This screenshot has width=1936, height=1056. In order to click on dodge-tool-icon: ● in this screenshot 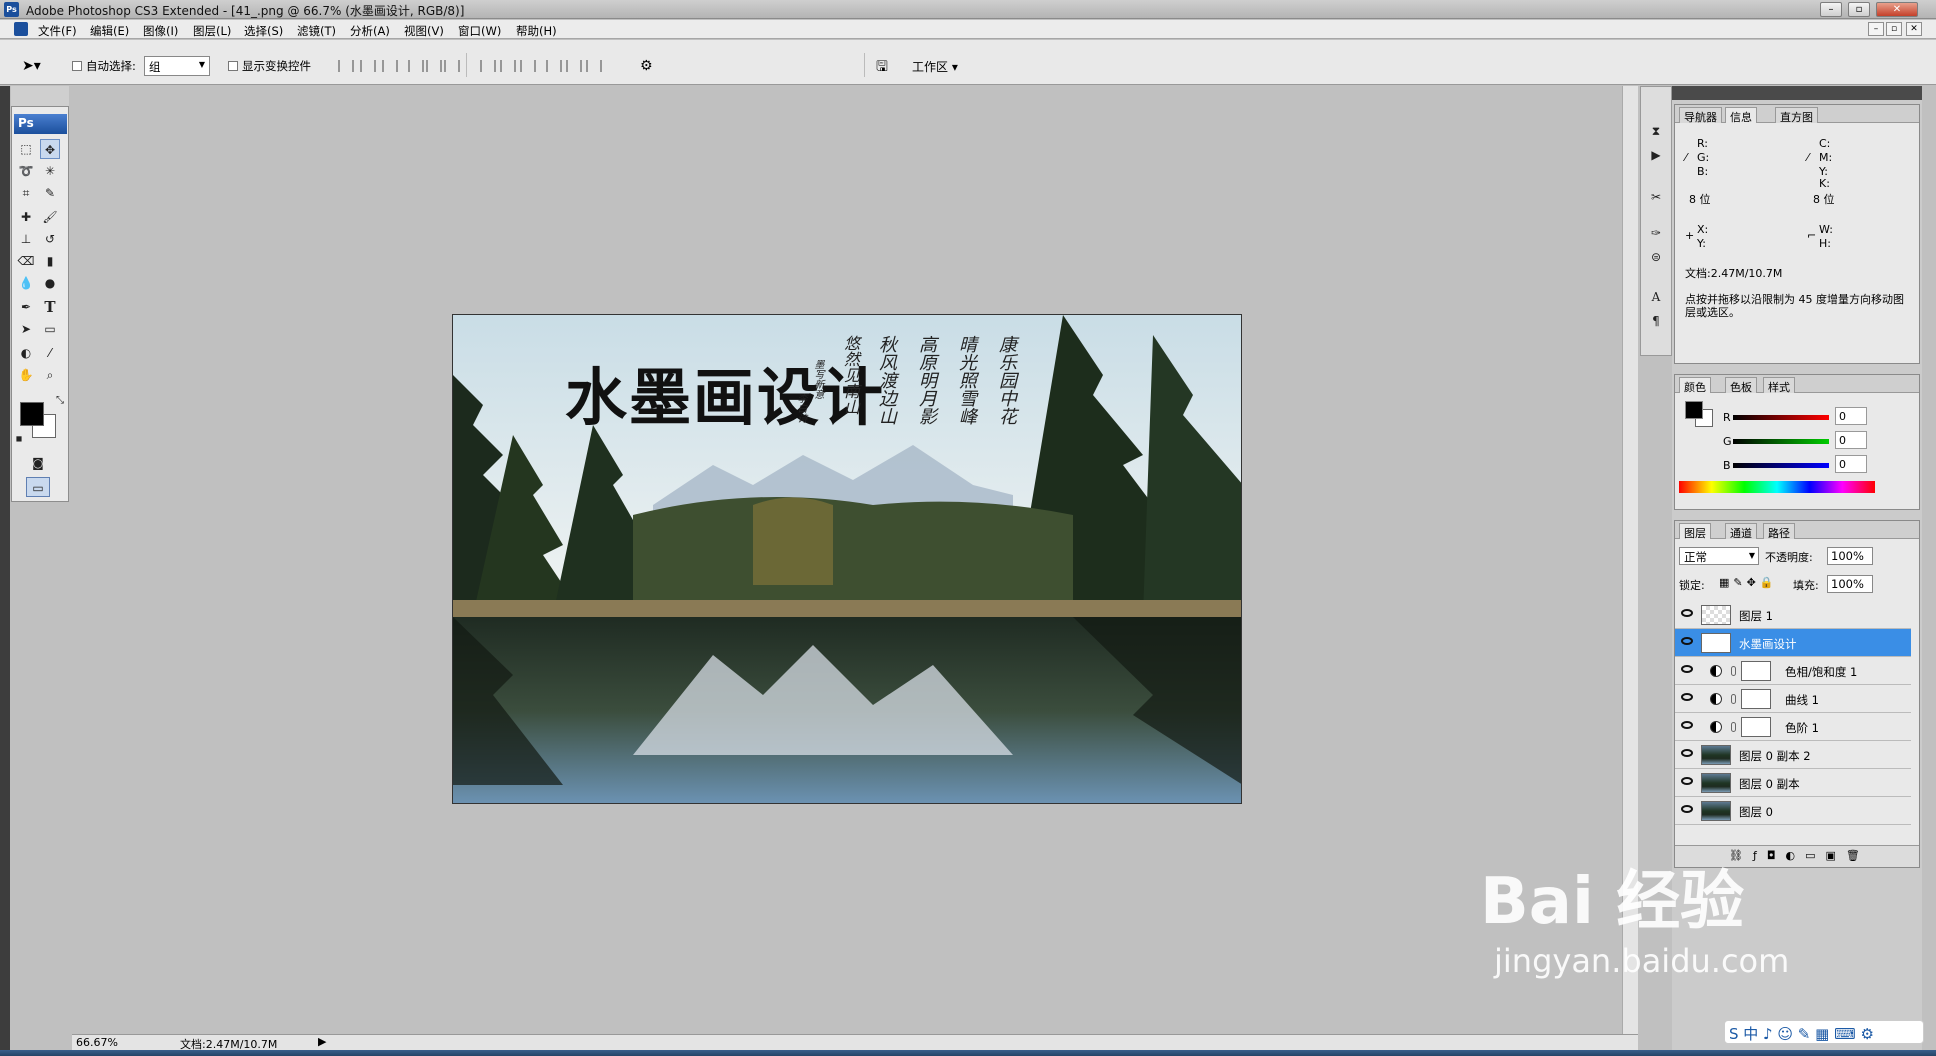, I will do `click(50, 283)`.